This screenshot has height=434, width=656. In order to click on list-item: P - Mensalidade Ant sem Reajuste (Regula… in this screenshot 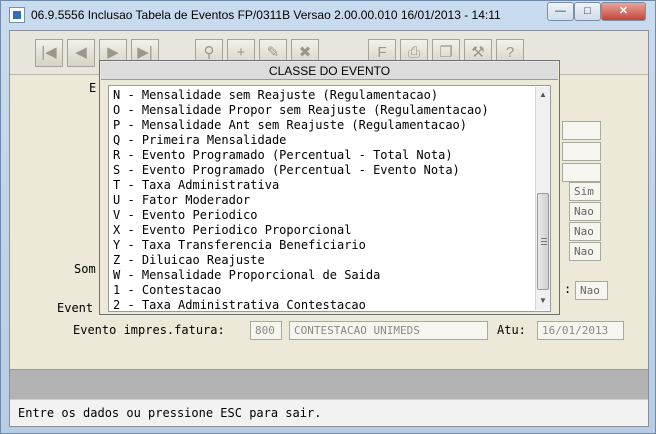, I will do `click(290, 125)`.